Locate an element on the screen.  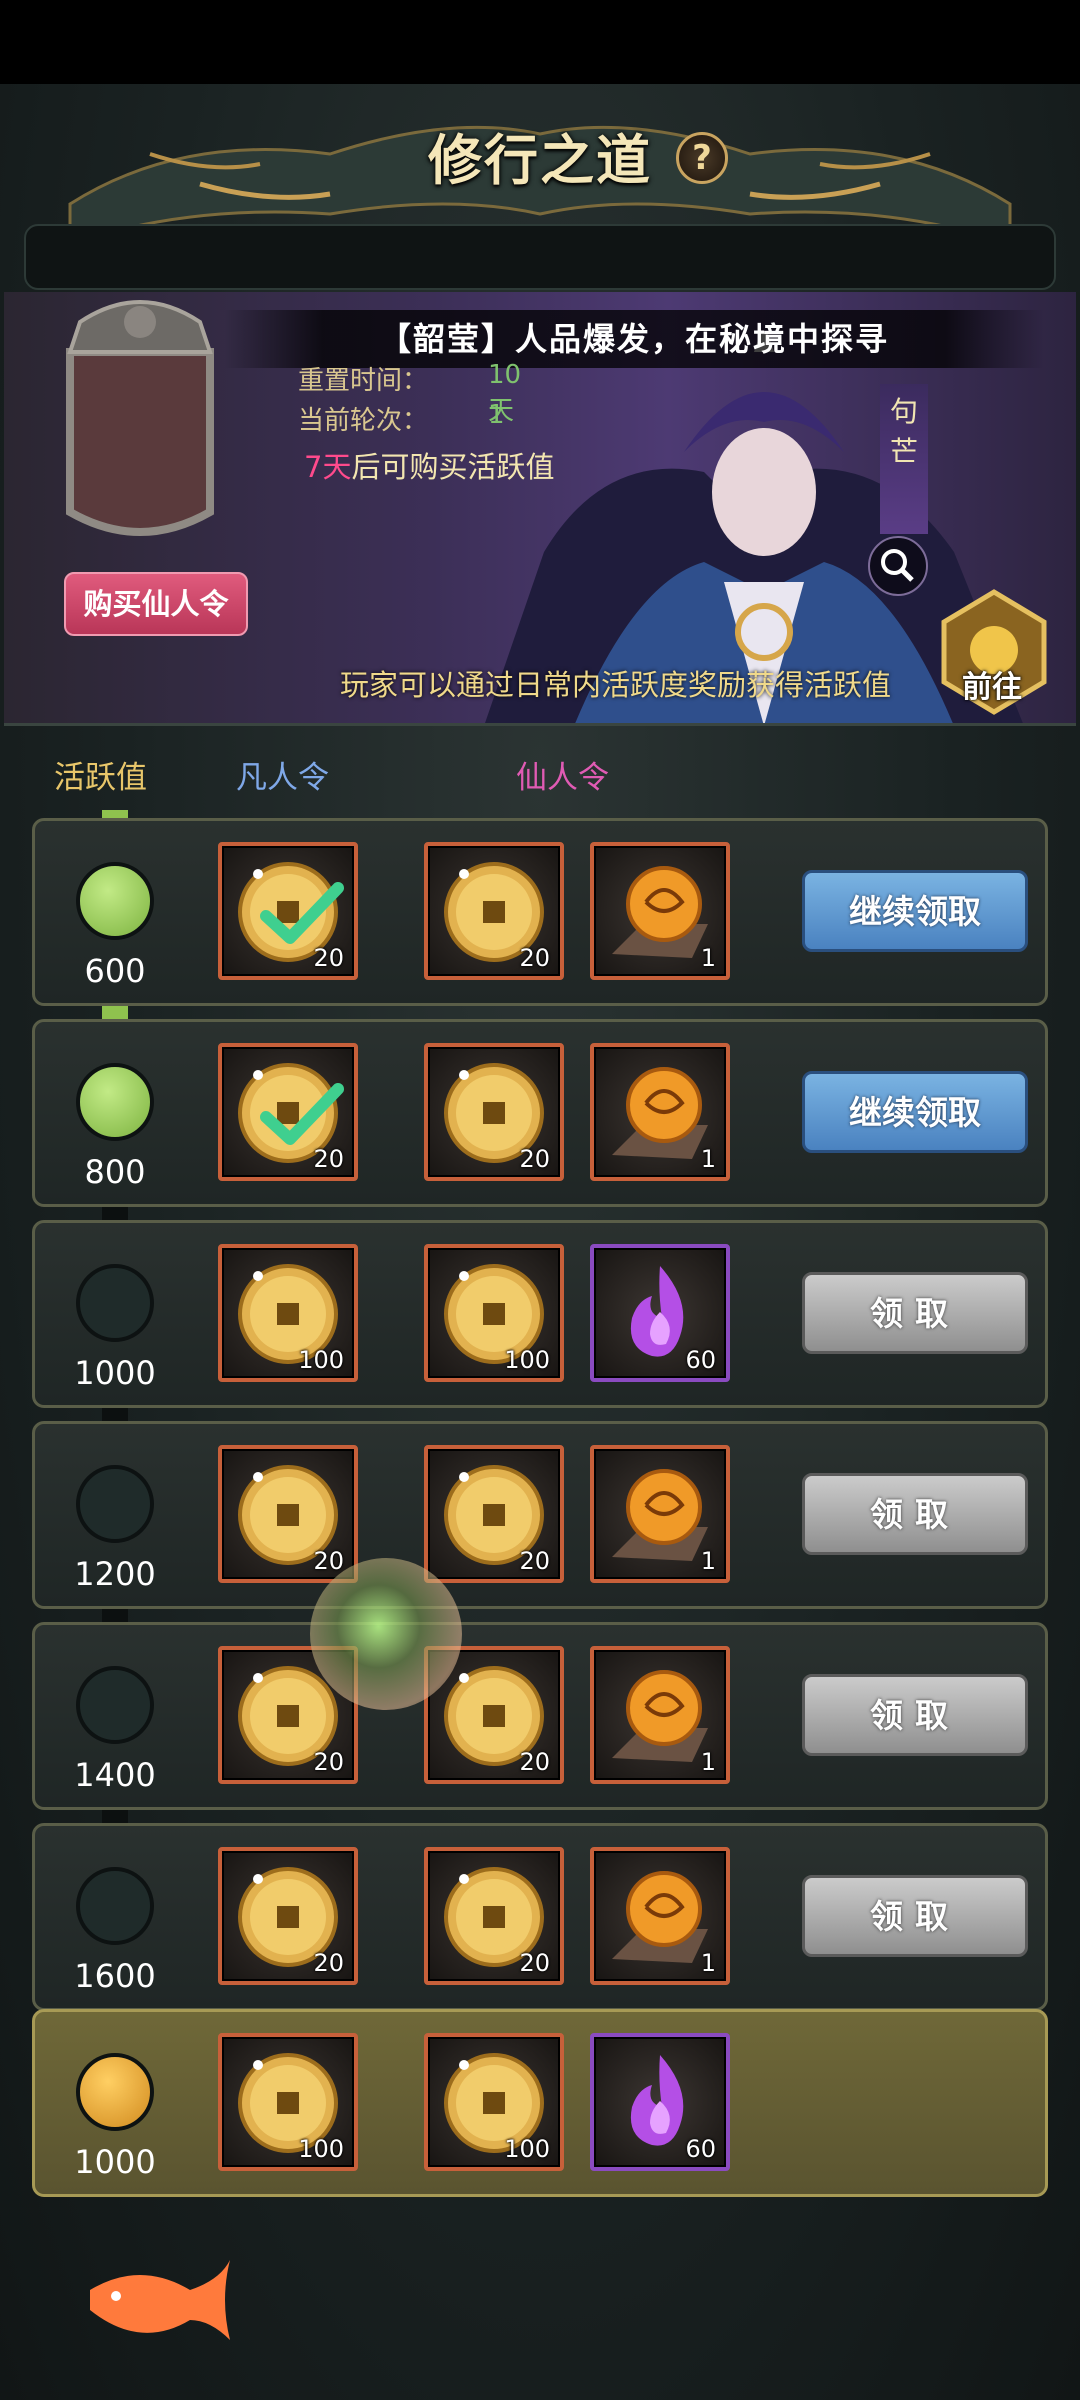
current-round-row: 当前轮次： 1 is located at coordinates (401, 418).